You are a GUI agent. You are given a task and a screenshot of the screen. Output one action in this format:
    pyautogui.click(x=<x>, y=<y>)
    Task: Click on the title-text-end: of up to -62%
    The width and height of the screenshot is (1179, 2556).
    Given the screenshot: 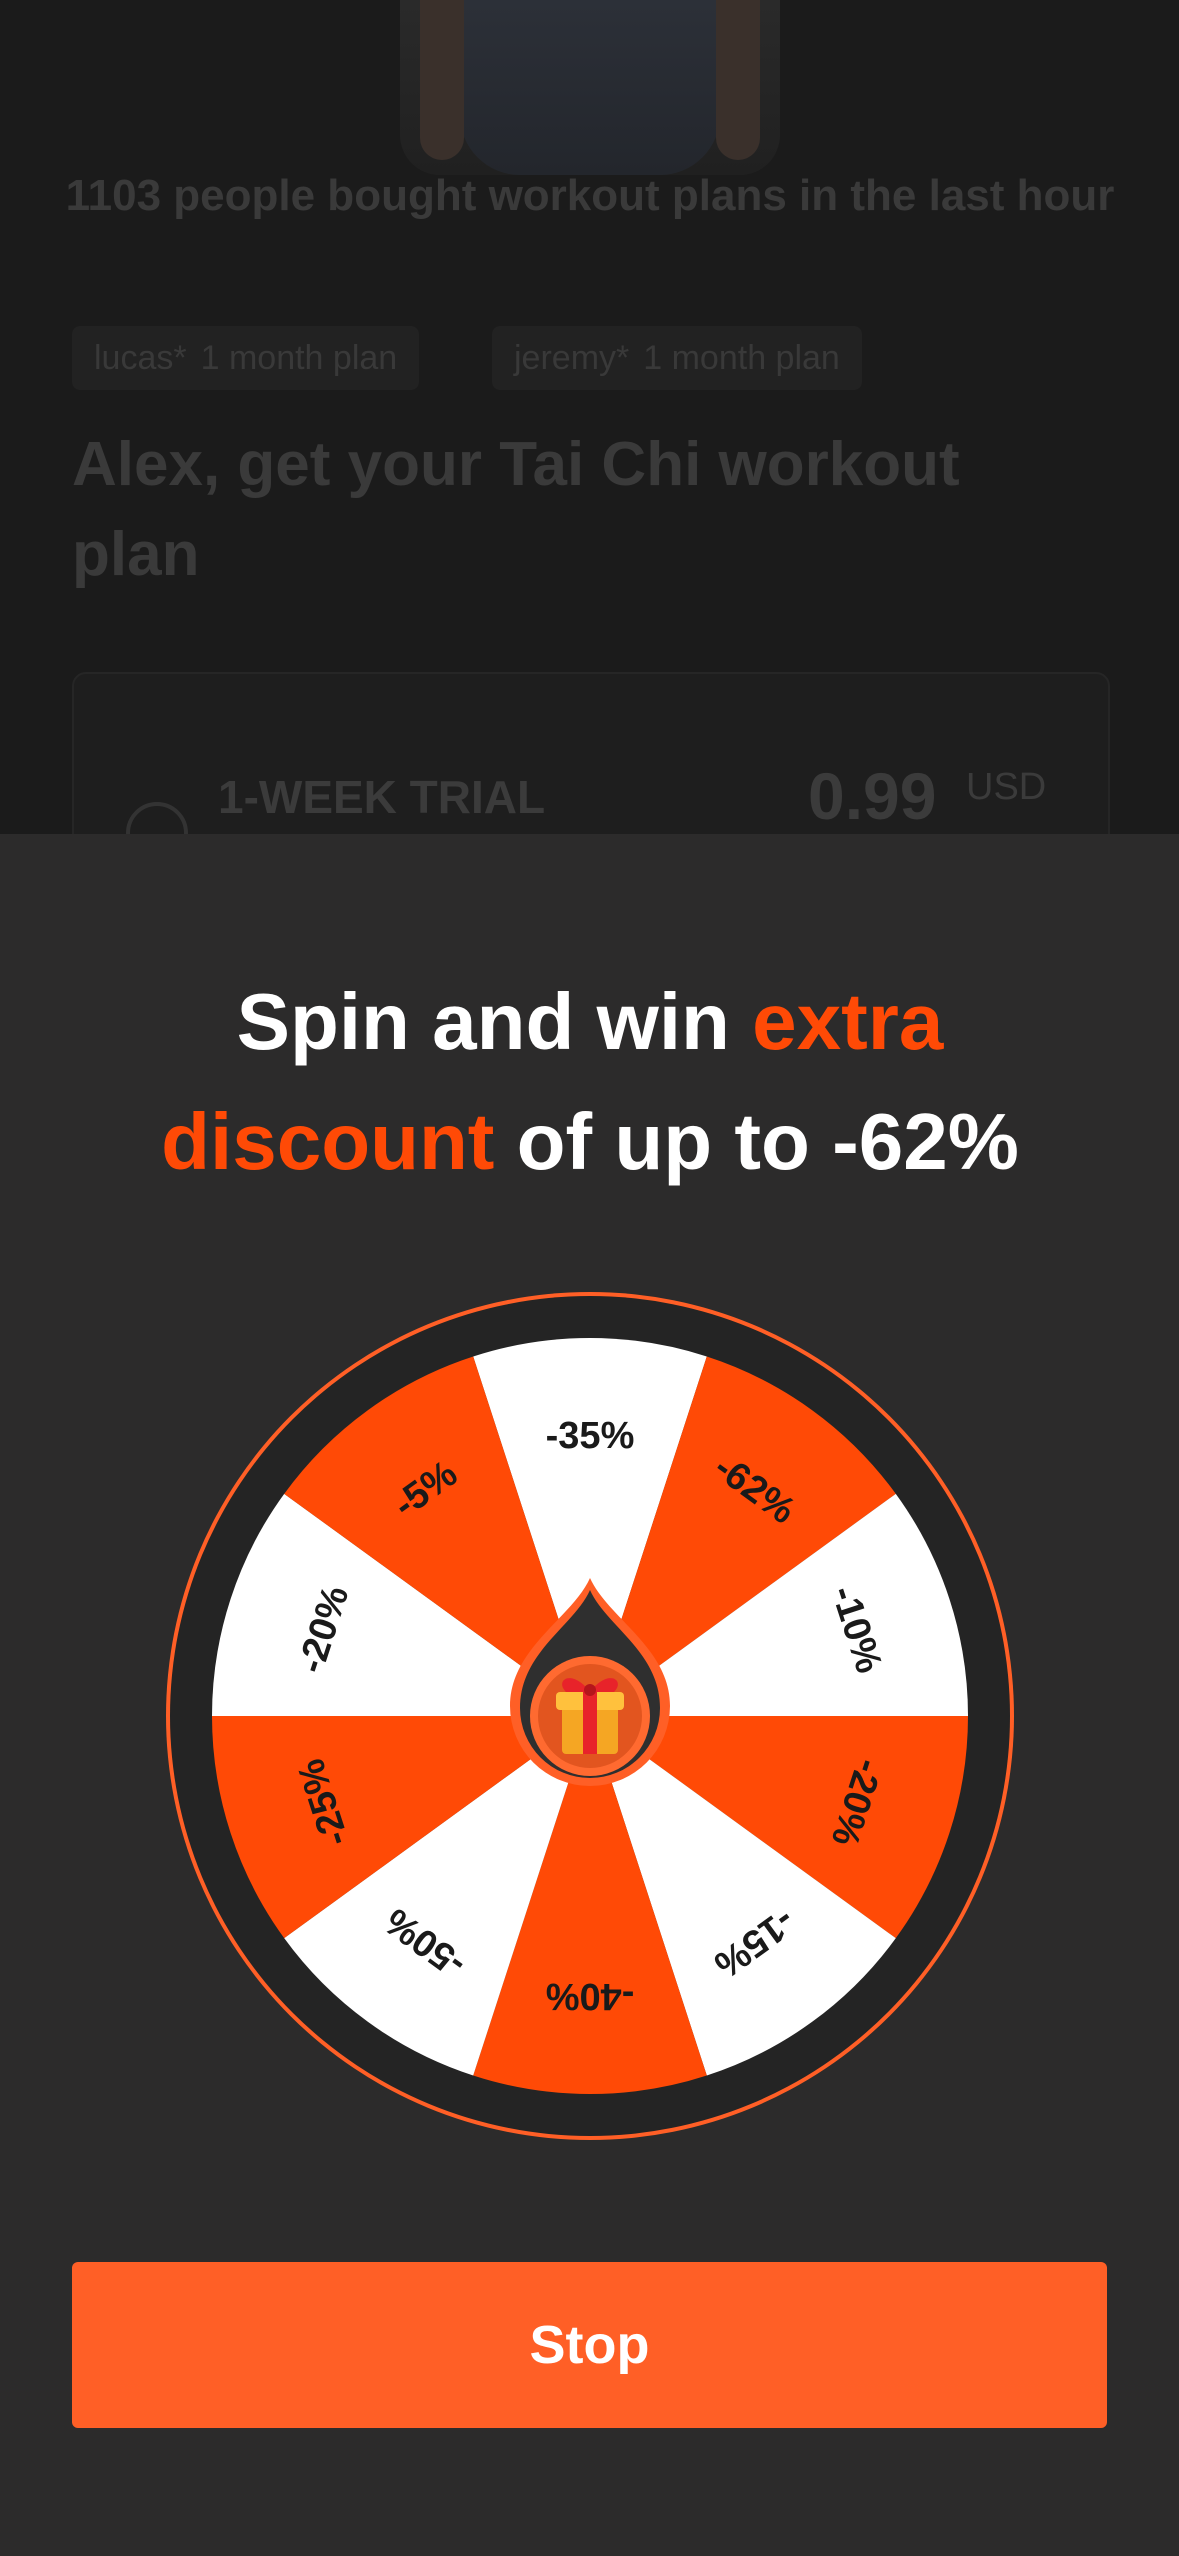 What is the action you would take?
    pyautogui.click(x=756, y=1141)
    